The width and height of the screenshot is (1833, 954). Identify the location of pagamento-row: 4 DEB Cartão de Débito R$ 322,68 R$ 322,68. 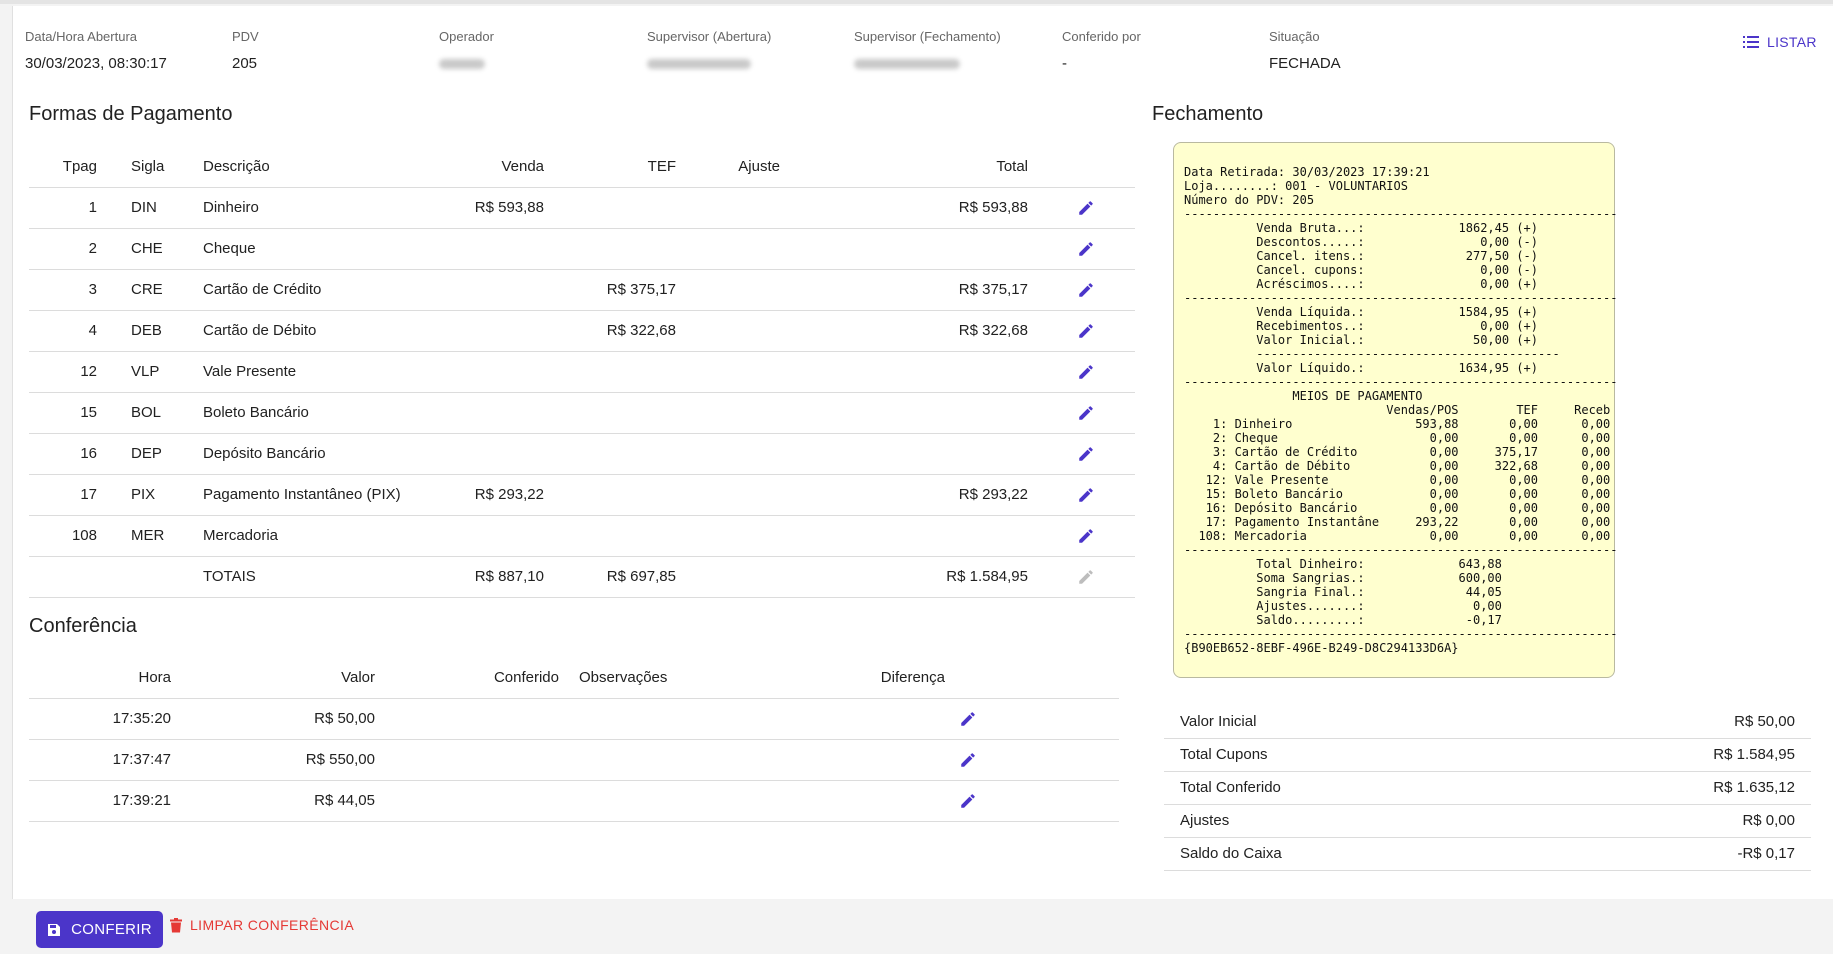
(582, 331).